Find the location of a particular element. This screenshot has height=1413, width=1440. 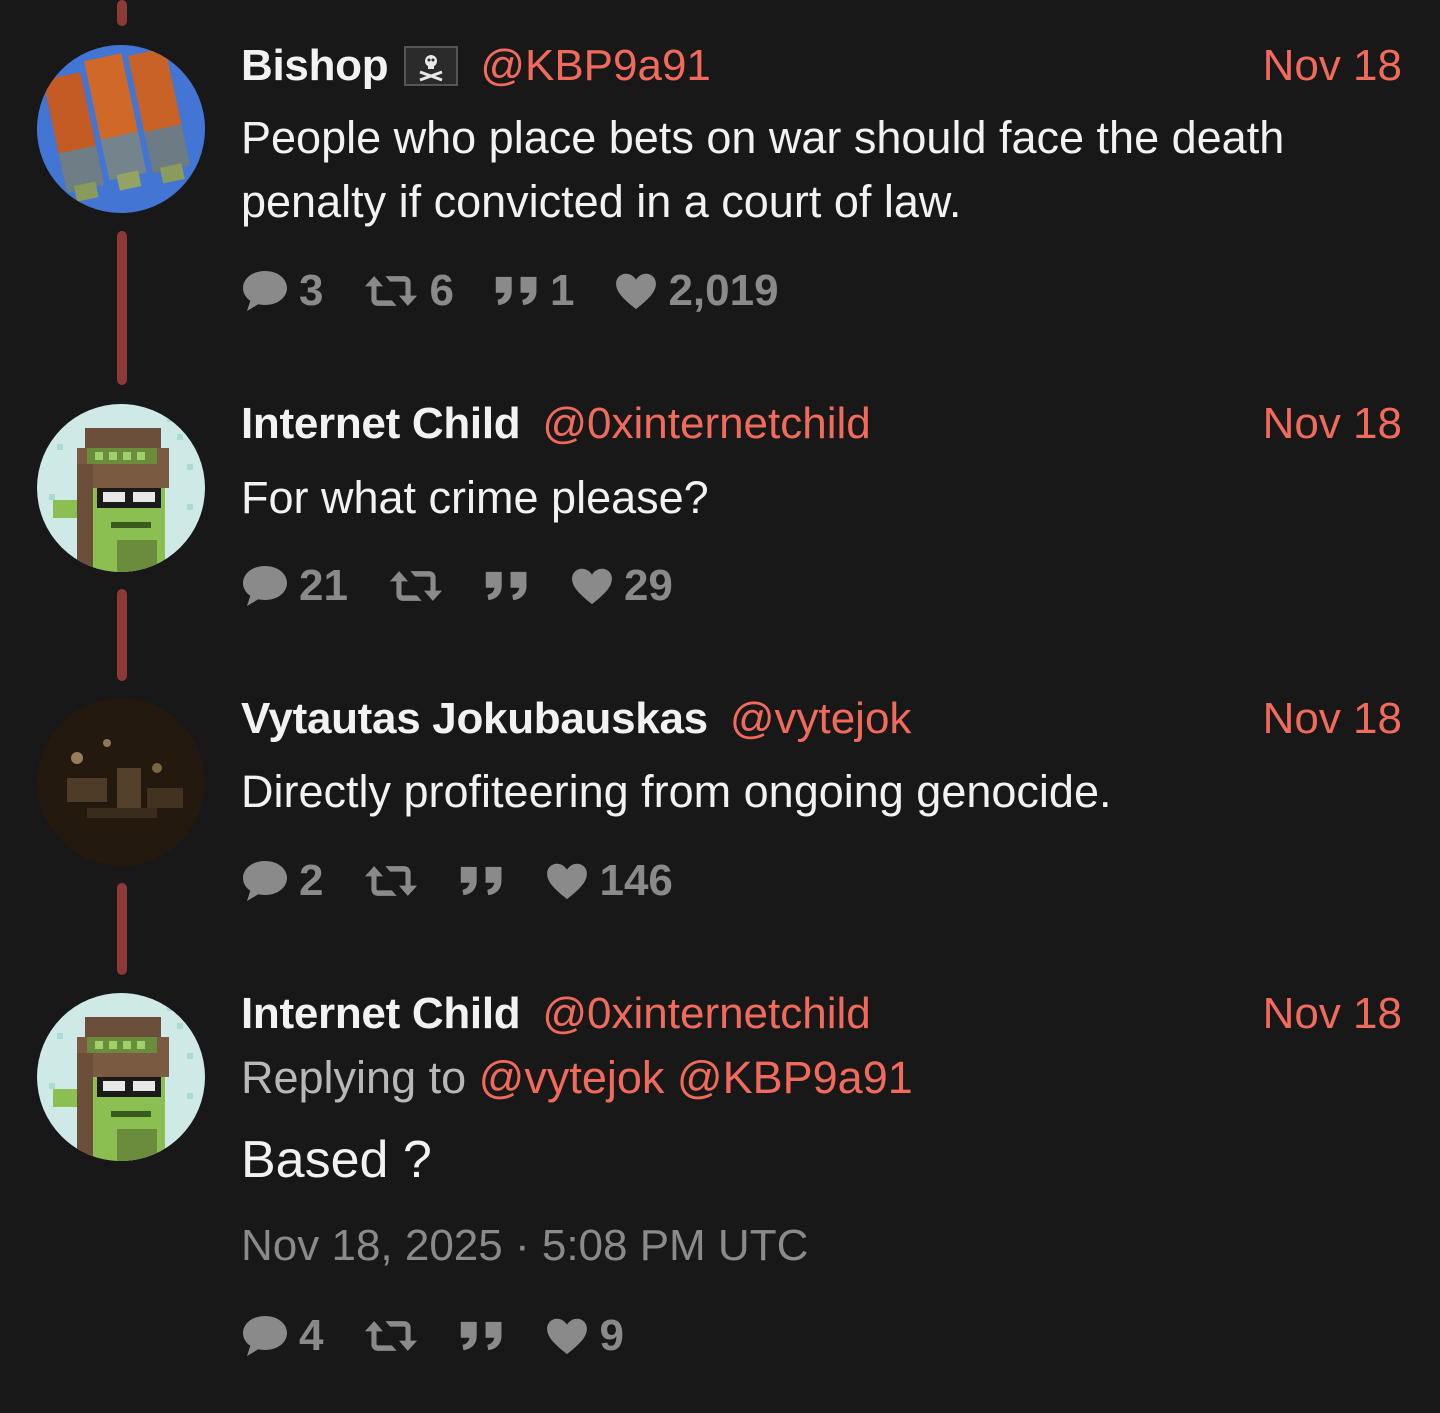

like-count: 146 is located at coordinates (636, 880).